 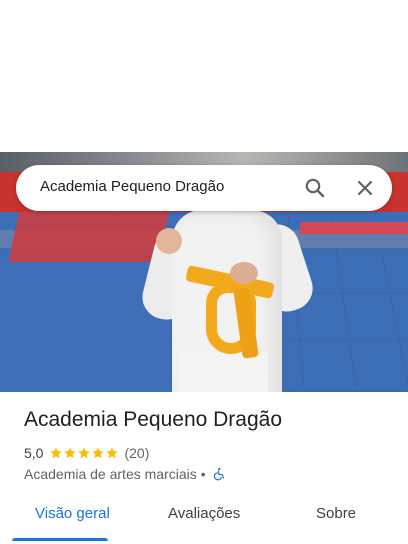 I want to click on search-icon, so click(x=315, y=188).